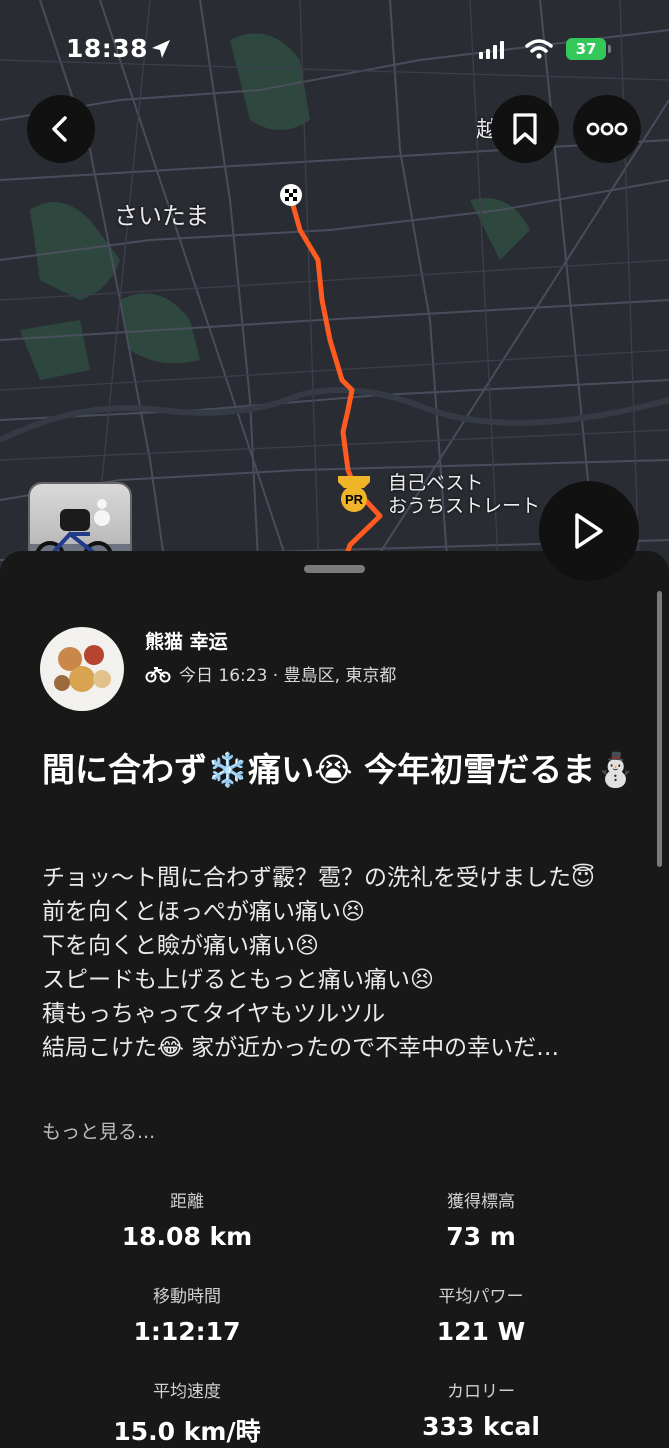 This screenshot has height=1448, width=669. I want to click on activity-time-location: 今日 16:23 · 豊島区, 東京都, so click(288, 676).